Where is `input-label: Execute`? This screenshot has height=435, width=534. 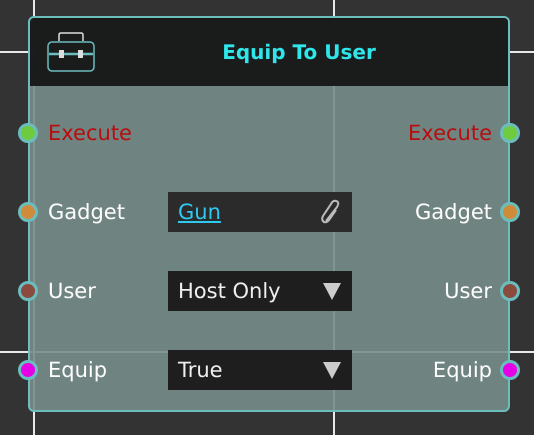 input-label: Execute is located at coordinates (90, 132).